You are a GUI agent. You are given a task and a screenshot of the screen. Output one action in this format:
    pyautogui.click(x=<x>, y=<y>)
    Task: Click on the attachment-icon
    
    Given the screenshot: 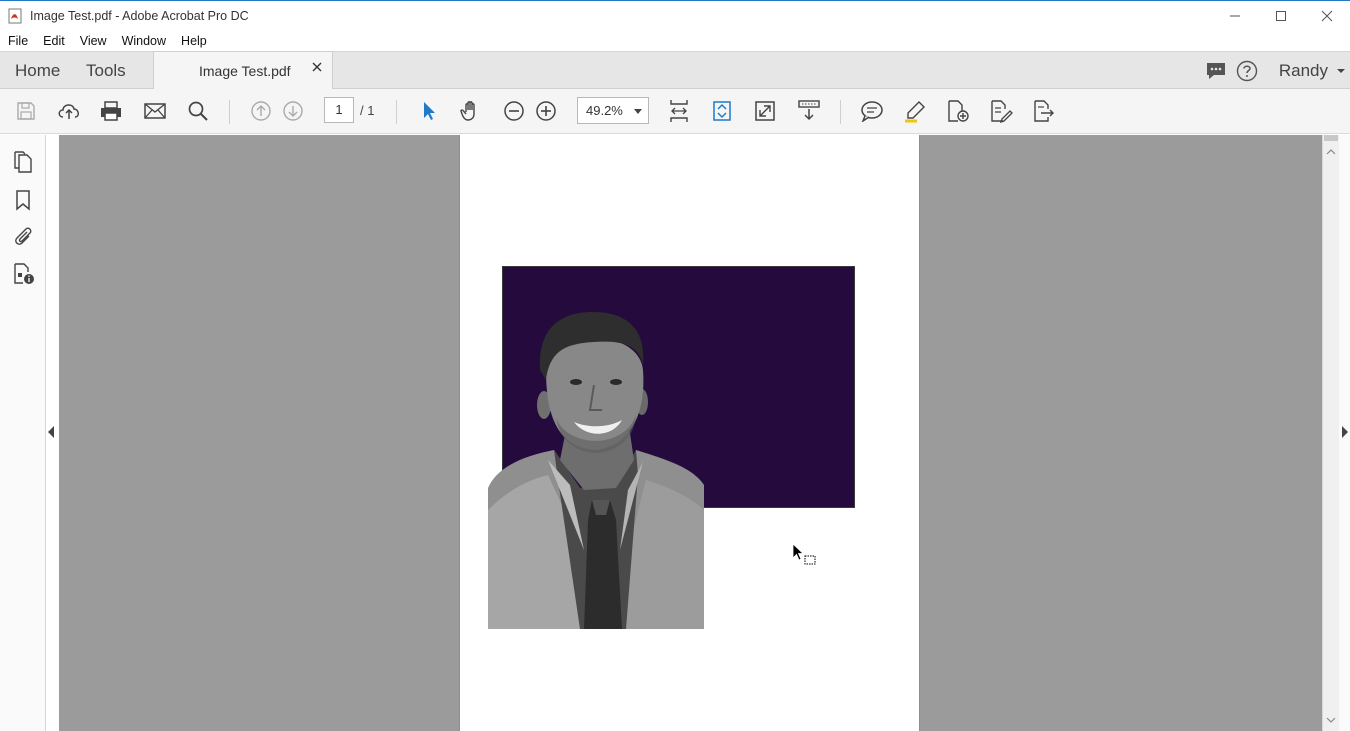 What is the action you would take?
    pyautogui.click(x=23, y=236)
    